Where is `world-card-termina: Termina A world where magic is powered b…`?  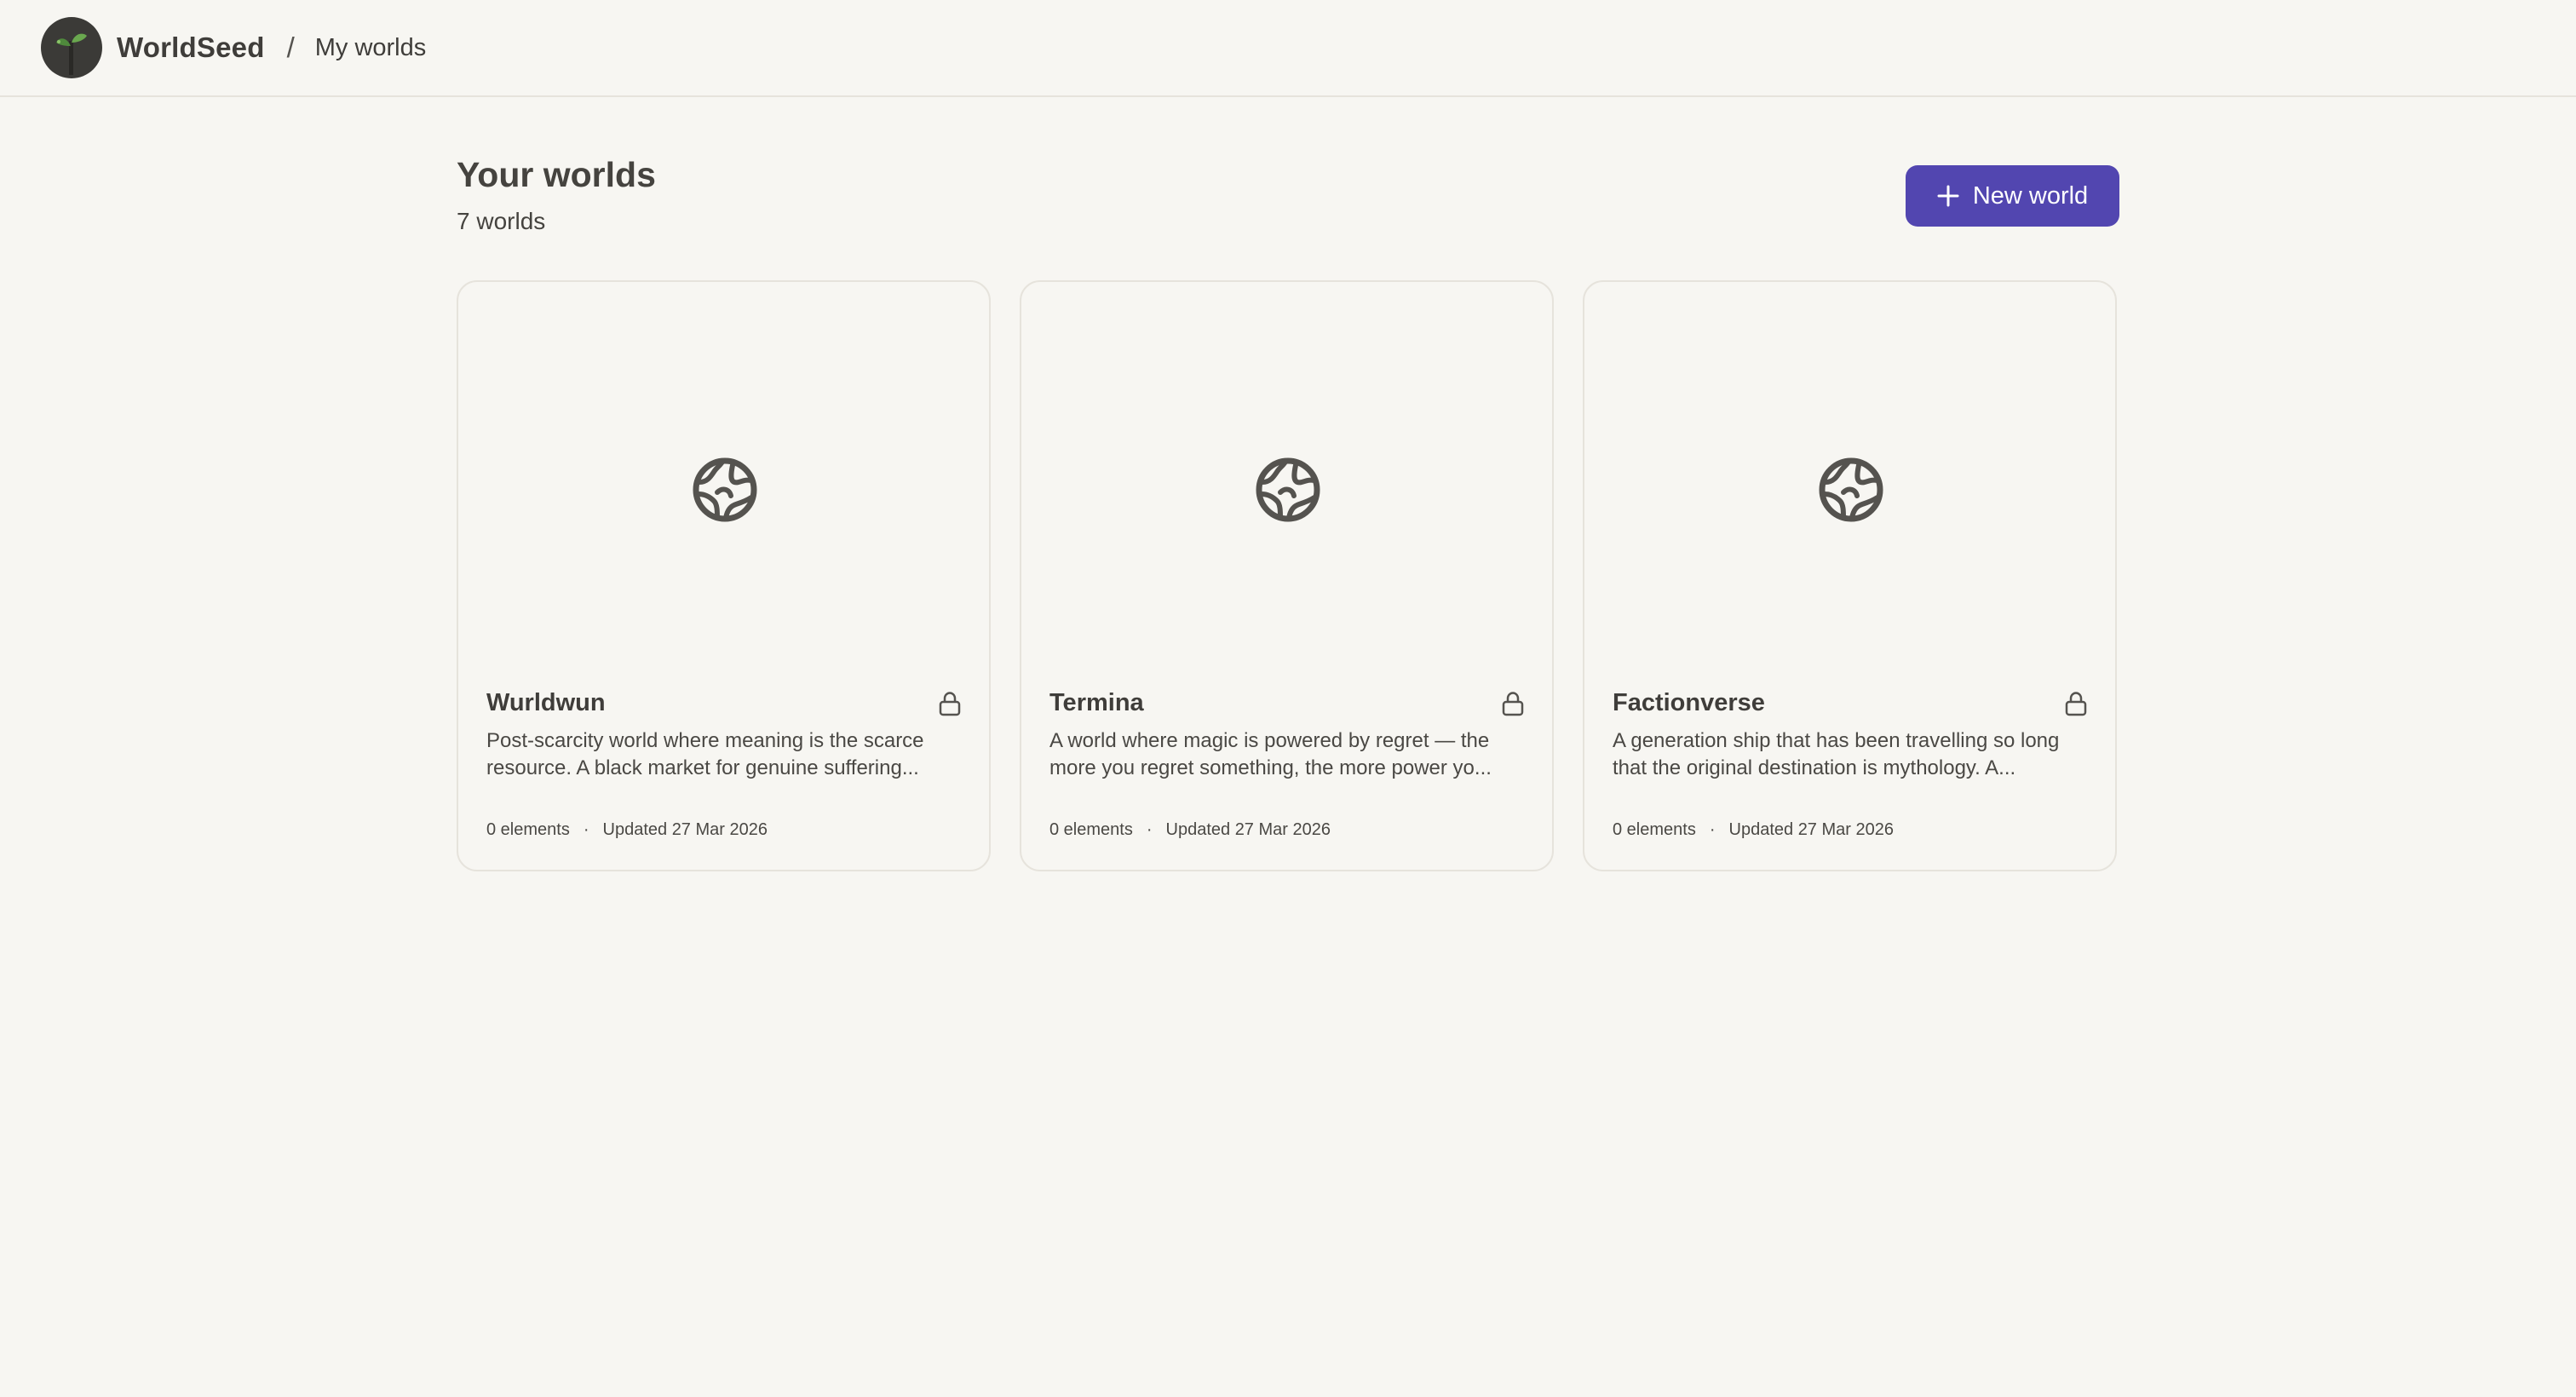
world-card-termina: Termina A world where magic is powered b… is located at coordinates (1287, 575).